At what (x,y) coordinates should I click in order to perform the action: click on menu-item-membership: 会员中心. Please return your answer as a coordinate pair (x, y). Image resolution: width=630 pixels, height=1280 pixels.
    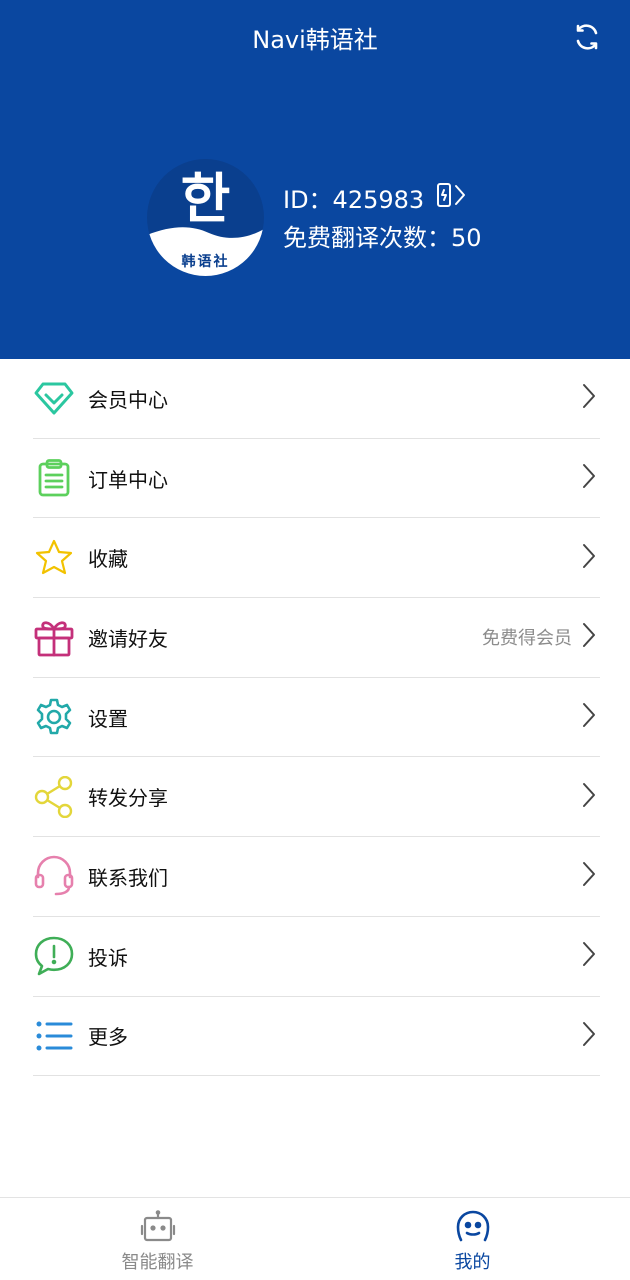
    Looking at the image, I should click on (316, 399).